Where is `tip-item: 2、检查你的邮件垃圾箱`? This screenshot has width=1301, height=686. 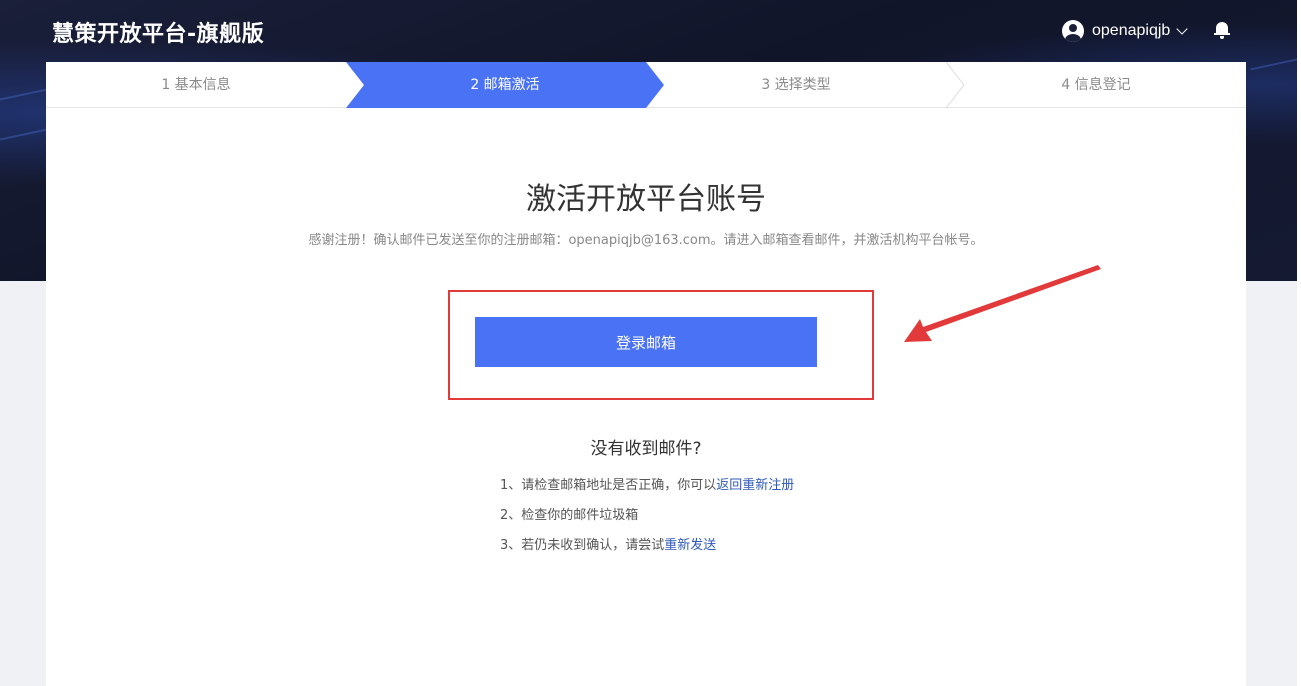
tip-item: 2、检查你的邮件垃圾箱 is located at coordinates (647, 521).